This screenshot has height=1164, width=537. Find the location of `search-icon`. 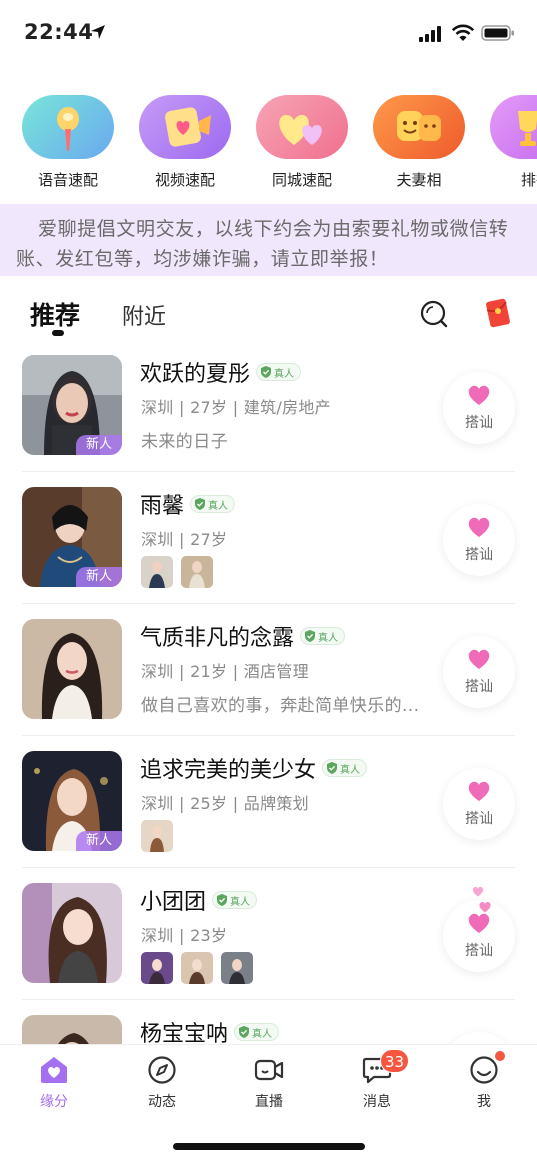

search-icon is located at coordinates (434, 314).